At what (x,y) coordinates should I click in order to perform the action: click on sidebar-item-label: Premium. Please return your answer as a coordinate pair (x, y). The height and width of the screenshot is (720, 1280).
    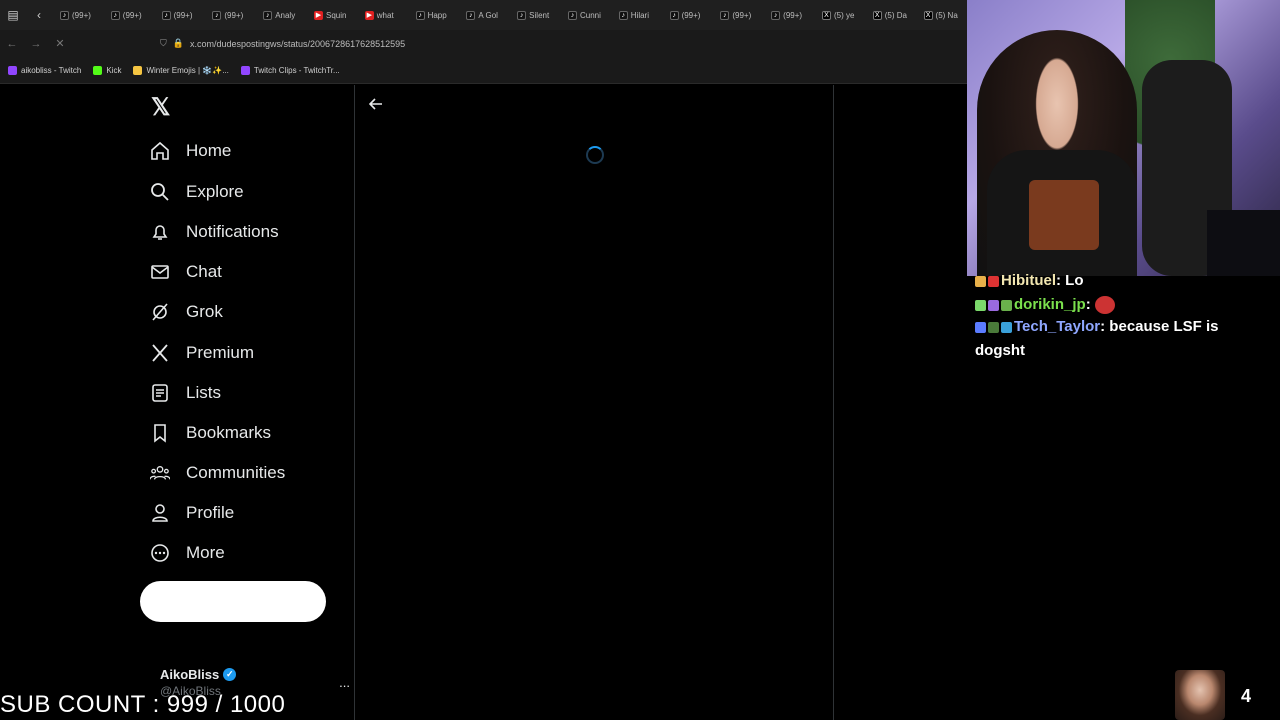
    Looking at the image, I should click on (220, 352).